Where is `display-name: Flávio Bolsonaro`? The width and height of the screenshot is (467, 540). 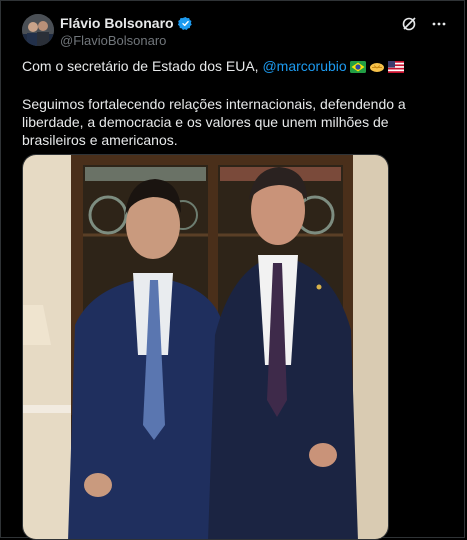 display-name: Flávio Bolsonaro is located at coordinates (117, 23).